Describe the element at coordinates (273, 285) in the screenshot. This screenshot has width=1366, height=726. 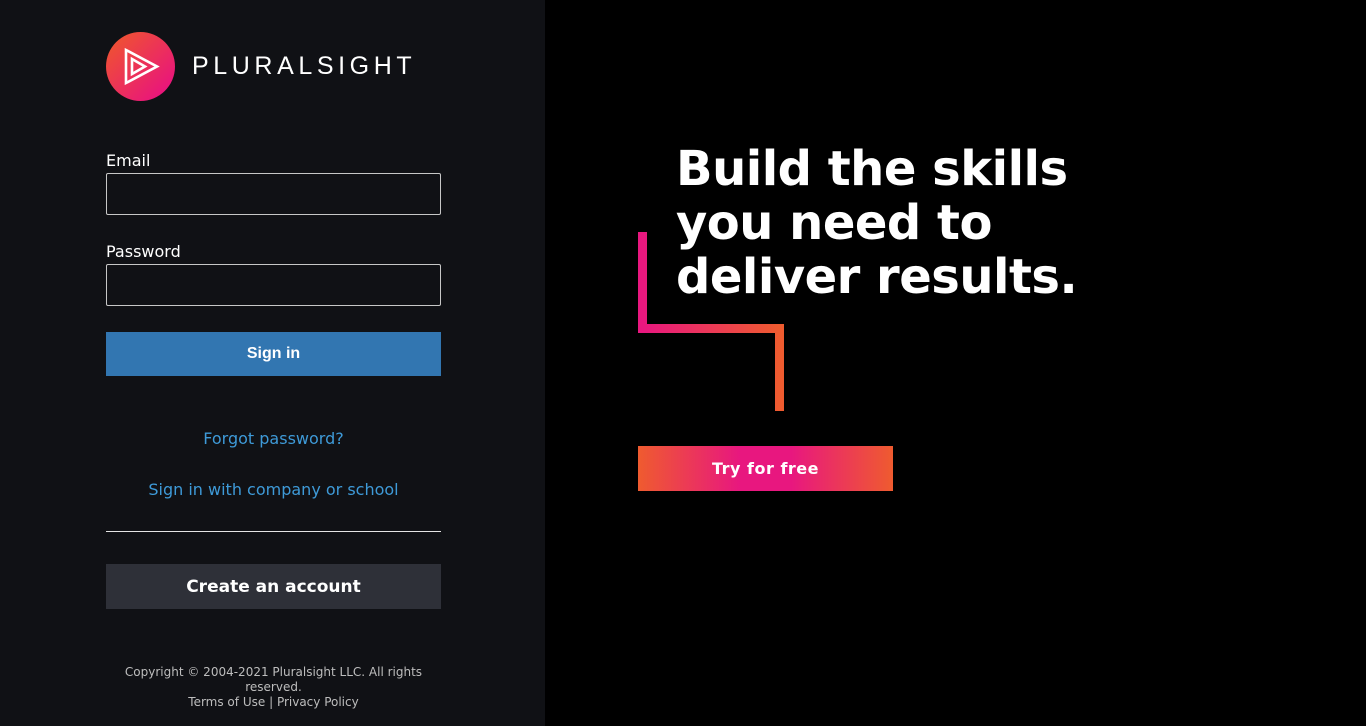
I see `password-field` at that location.